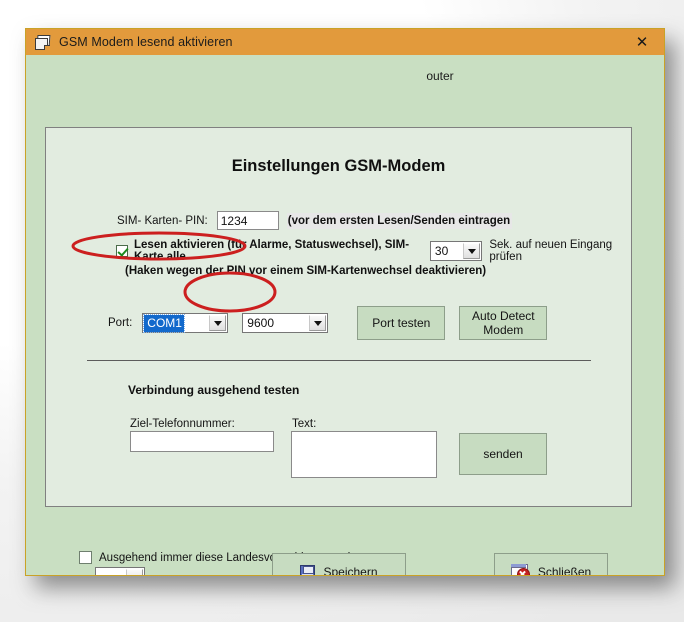  I want to click on baudrate-value: 9600, so click(260, 323).